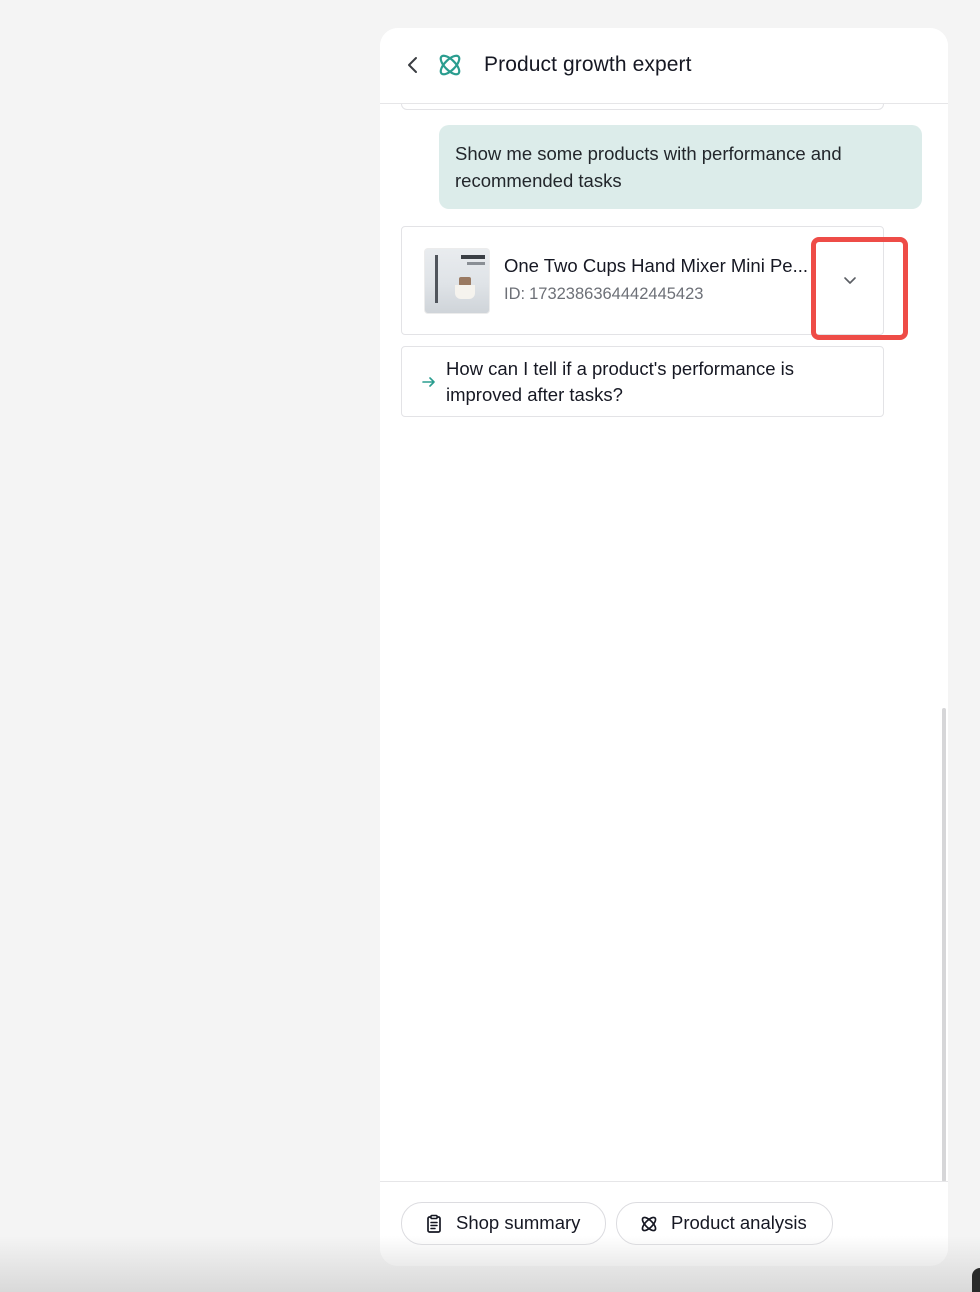 This screenshot has width=980, height=1292. Describe the element at coordinates (450, 65) in the screenshot. I see `atom-logo-icon` at that location.